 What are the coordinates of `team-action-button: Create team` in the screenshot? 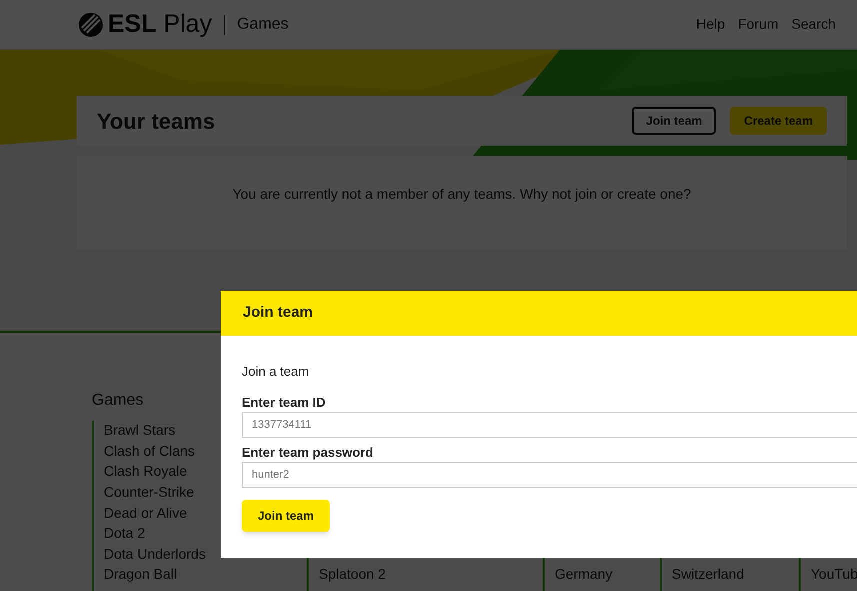 It's located at (778, 121).